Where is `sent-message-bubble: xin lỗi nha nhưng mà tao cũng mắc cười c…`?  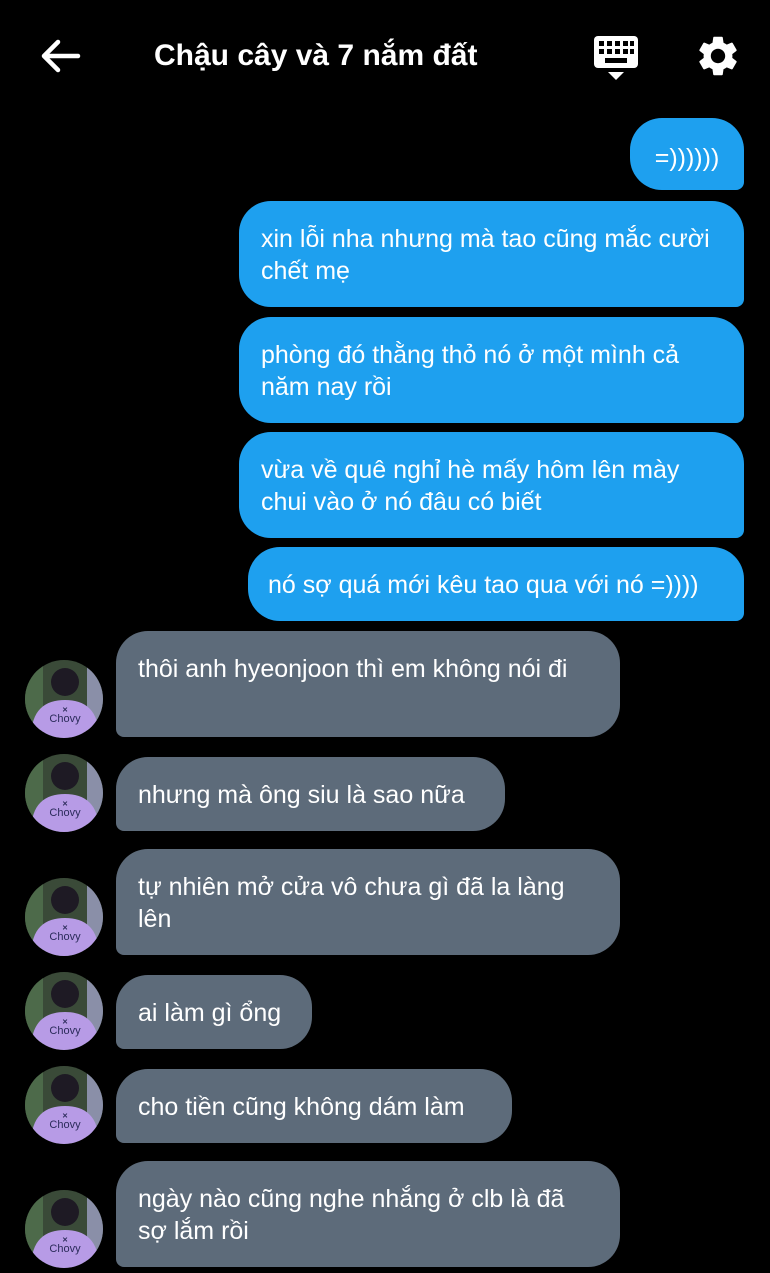 sent-message-bubble: xin lỗi nha nhưng mà tao cũng mắc cười c… is located at coordinates (491, 254).